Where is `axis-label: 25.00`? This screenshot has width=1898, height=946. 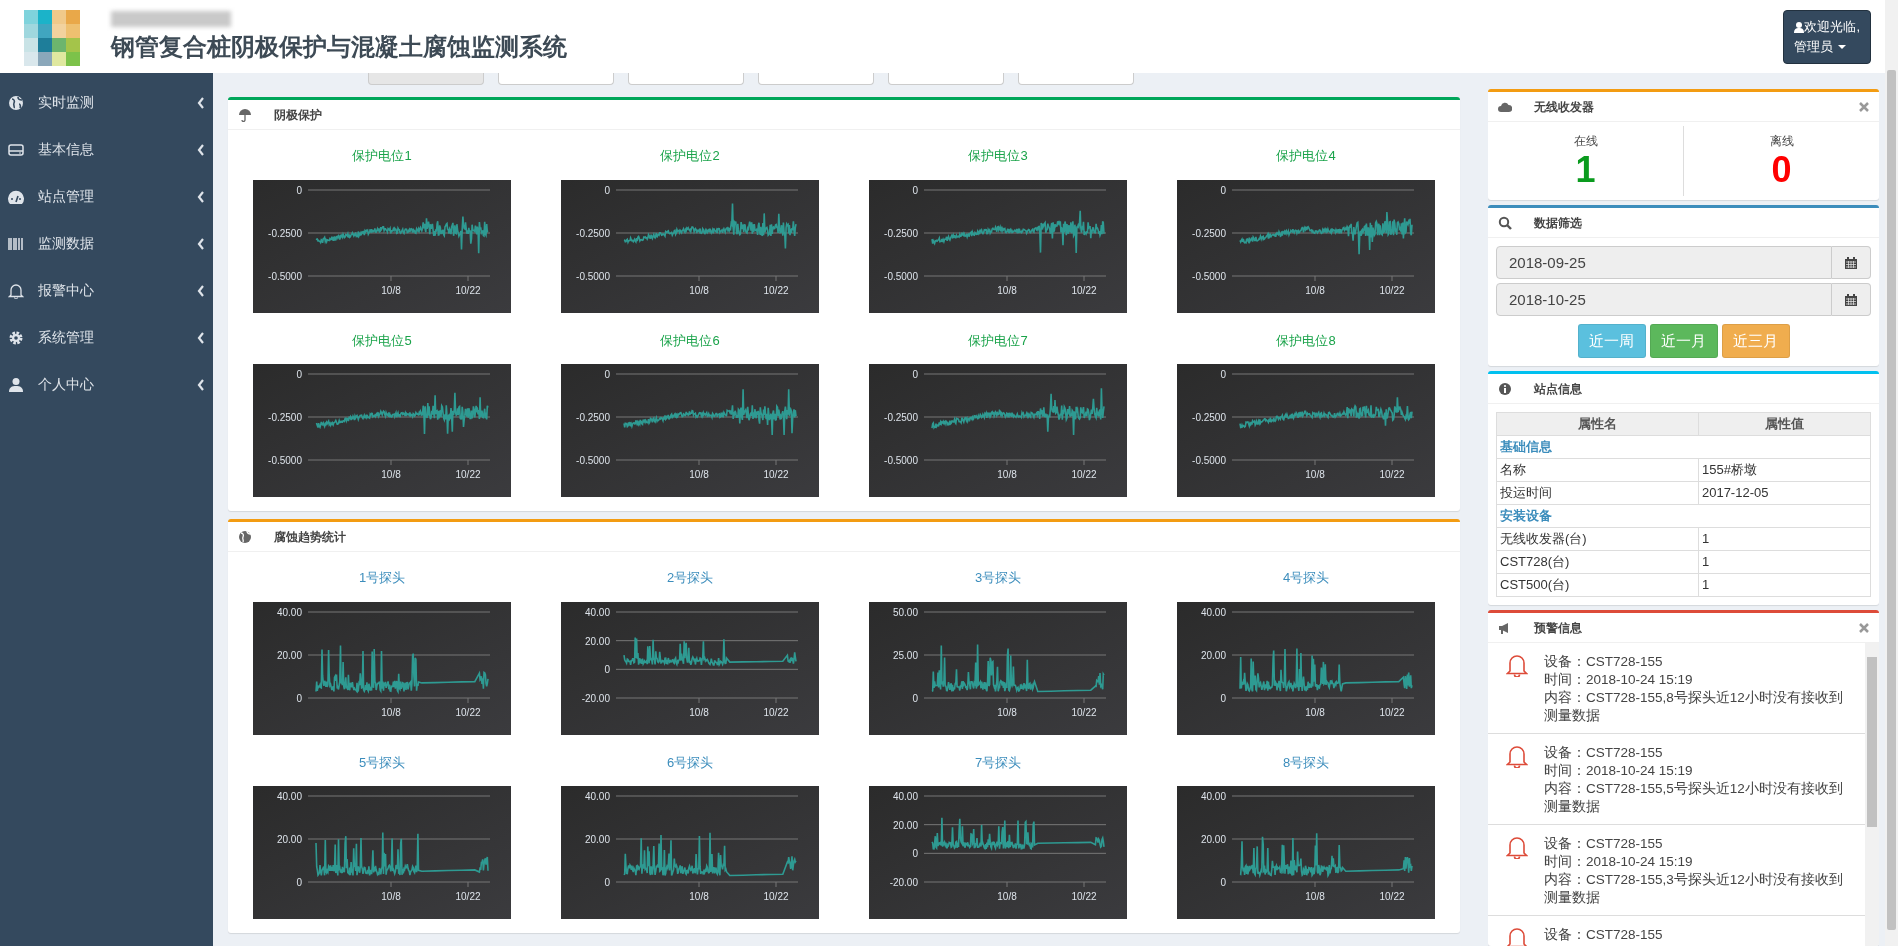 axis-label: 25.00 is located at coordinates (905, 655).